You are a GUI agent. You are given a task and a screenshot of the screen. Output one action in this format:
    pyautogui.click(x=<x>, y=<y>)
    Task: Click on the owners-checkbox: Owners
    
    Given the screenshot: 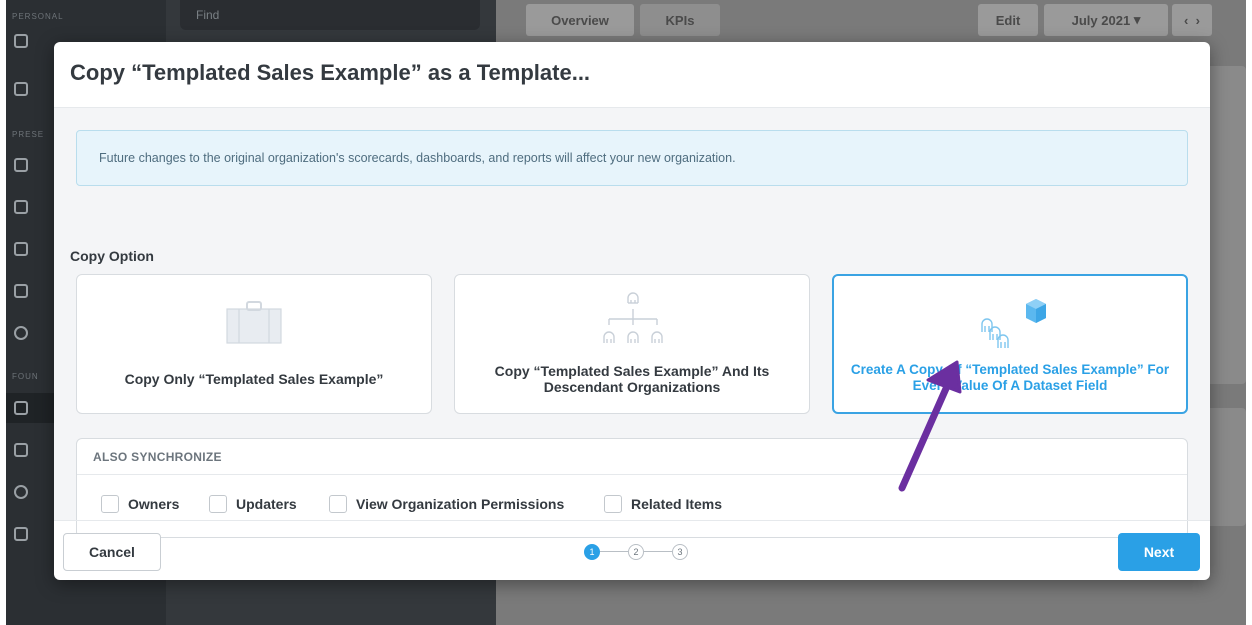 What is the action you would take?
    pyautogui.click(x=140, y=504)
    